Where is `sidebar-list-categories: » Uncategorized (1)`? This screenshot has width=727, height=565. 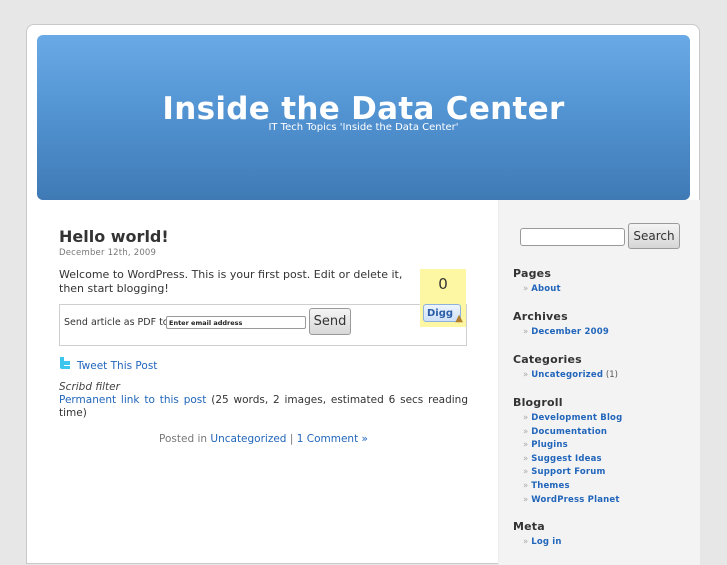
sidebar-list-categories: » Uncategorized (1) is located at coordinates (570, 376).